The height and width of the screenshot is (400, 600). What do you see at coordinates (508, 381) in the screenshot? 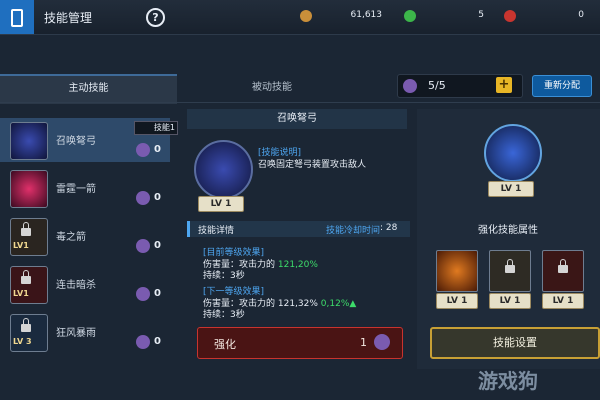
I see `watermark-text: 游戏狗` at bounding box center [508, 381].